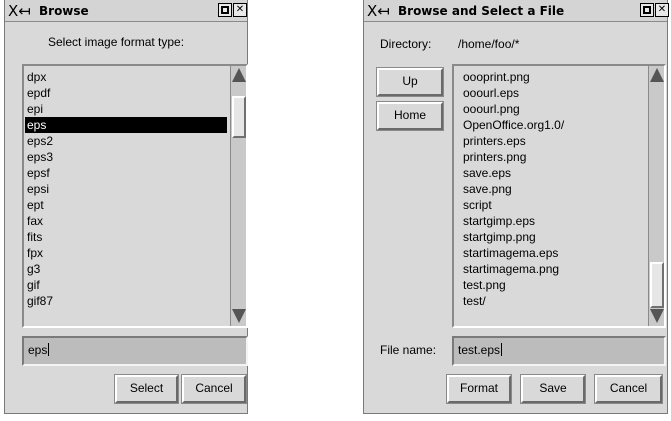 The width and height of the screenshot is (671, 421). Describe the element at coordinates (406, 44) in the screenshot. I see `directory-label: Directory:` at that location.